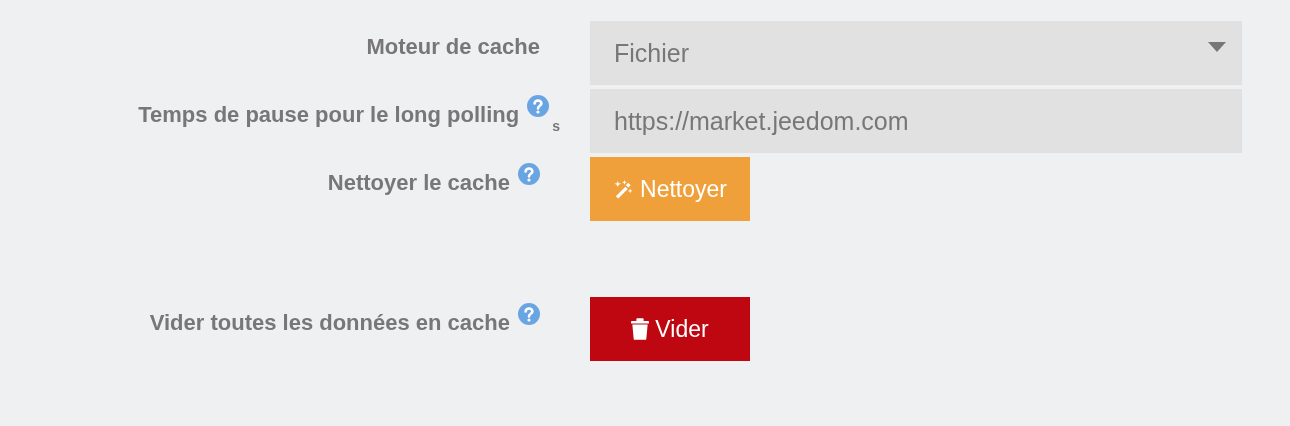 This screenshot has height=426, width=1290. What do you see at coordinates (916, 53) in the screenshot?
I see `cache-engine-dropdown: Fichier` at bounding box center [916, 53].